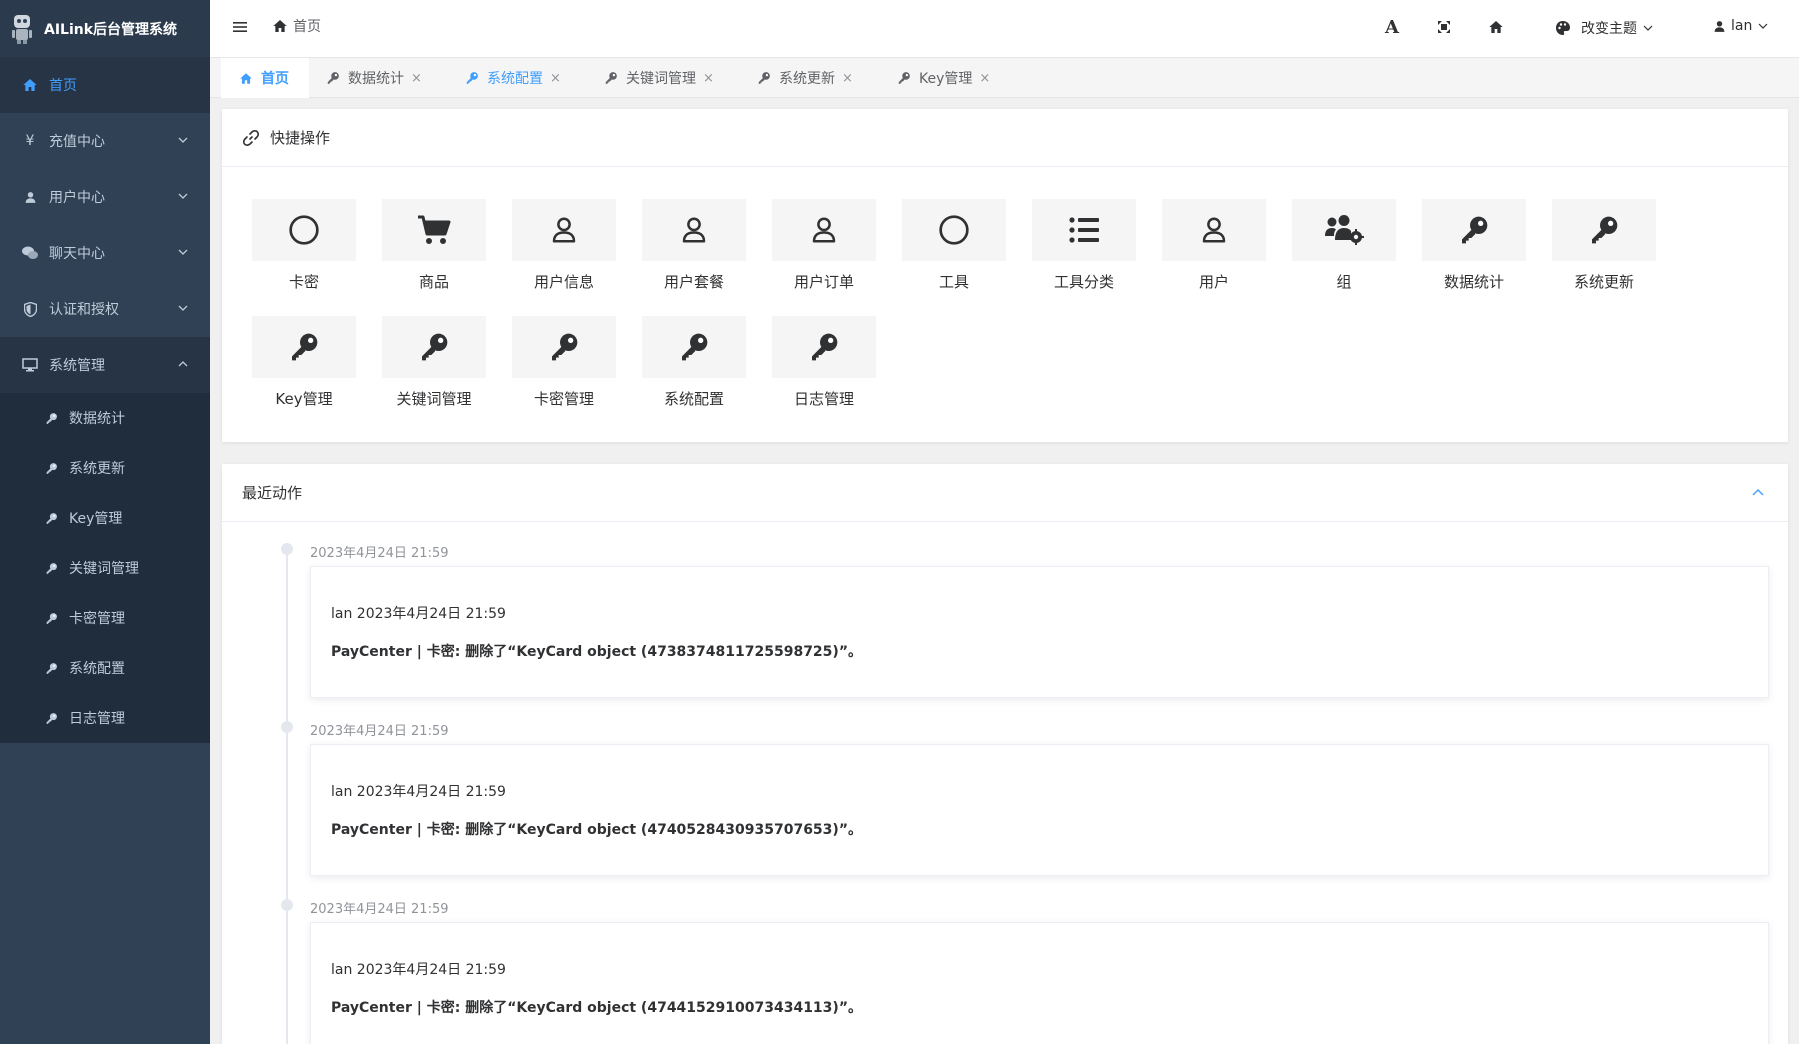 The height and width of the screenshot is (1044, 1799). I want to click on tab-label: 关键词管理, so click(661, 79).